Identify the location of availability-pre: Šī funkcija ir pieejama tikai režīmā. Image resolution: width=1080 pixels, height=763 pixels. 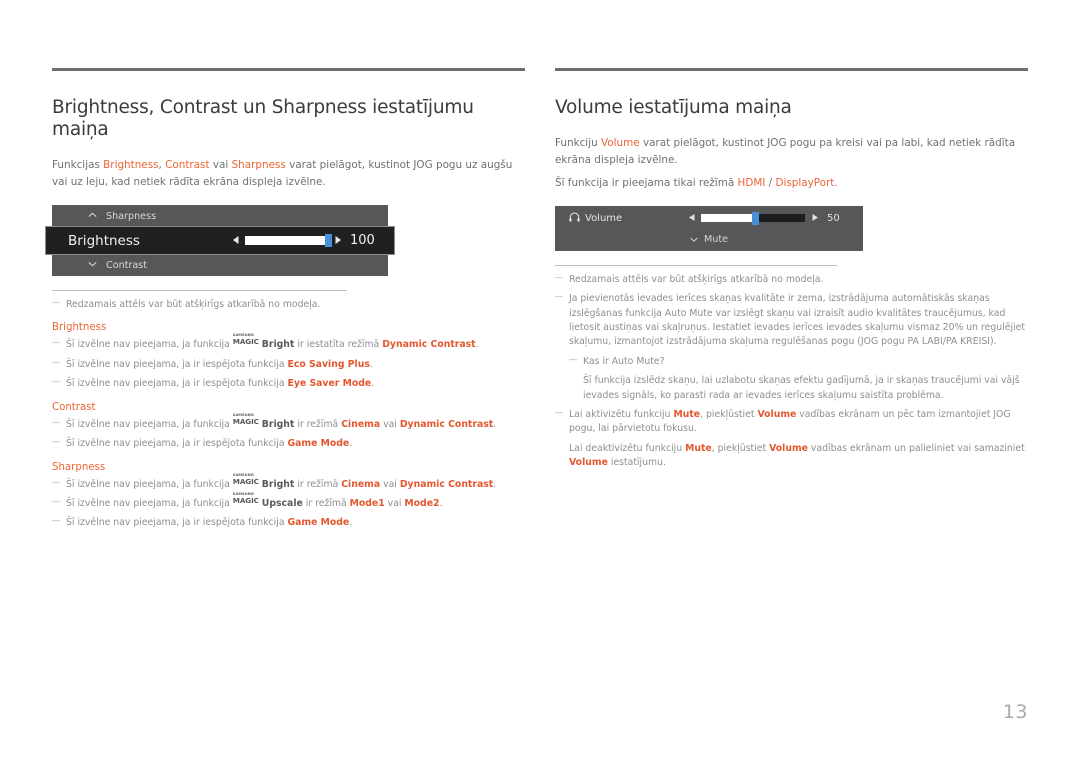
(646, 182).